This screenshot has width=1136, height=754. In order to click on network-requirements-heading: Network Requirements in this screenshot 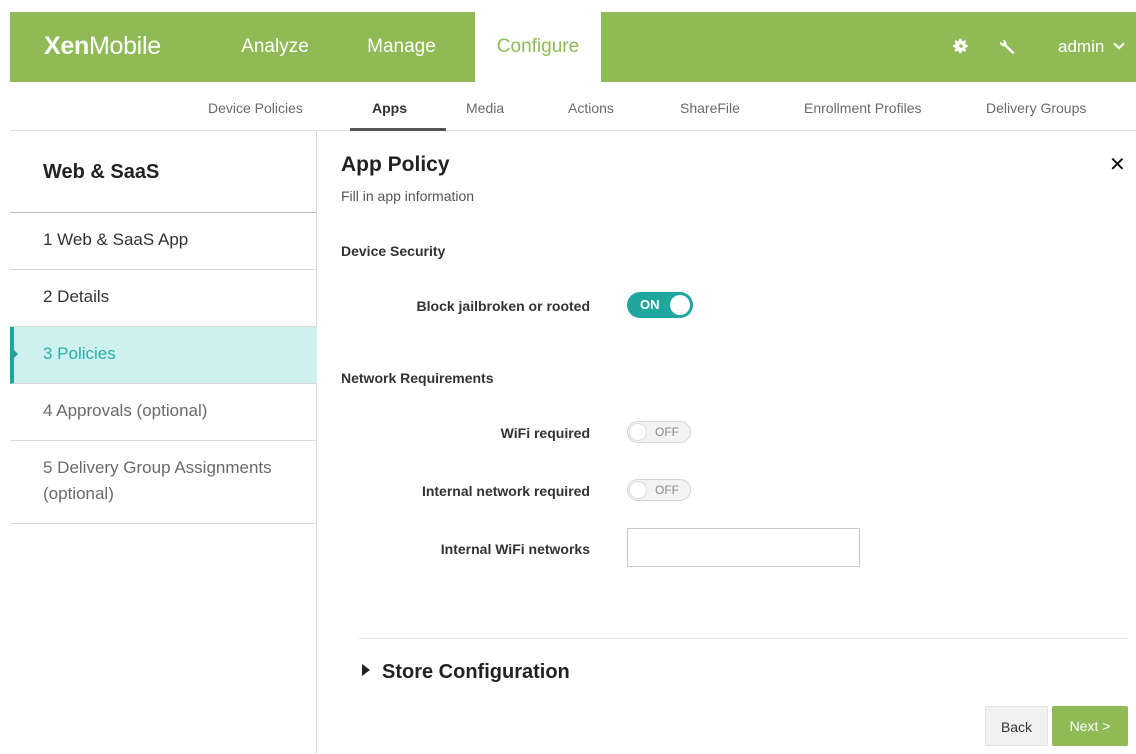, I will do `click(417, 378)`.